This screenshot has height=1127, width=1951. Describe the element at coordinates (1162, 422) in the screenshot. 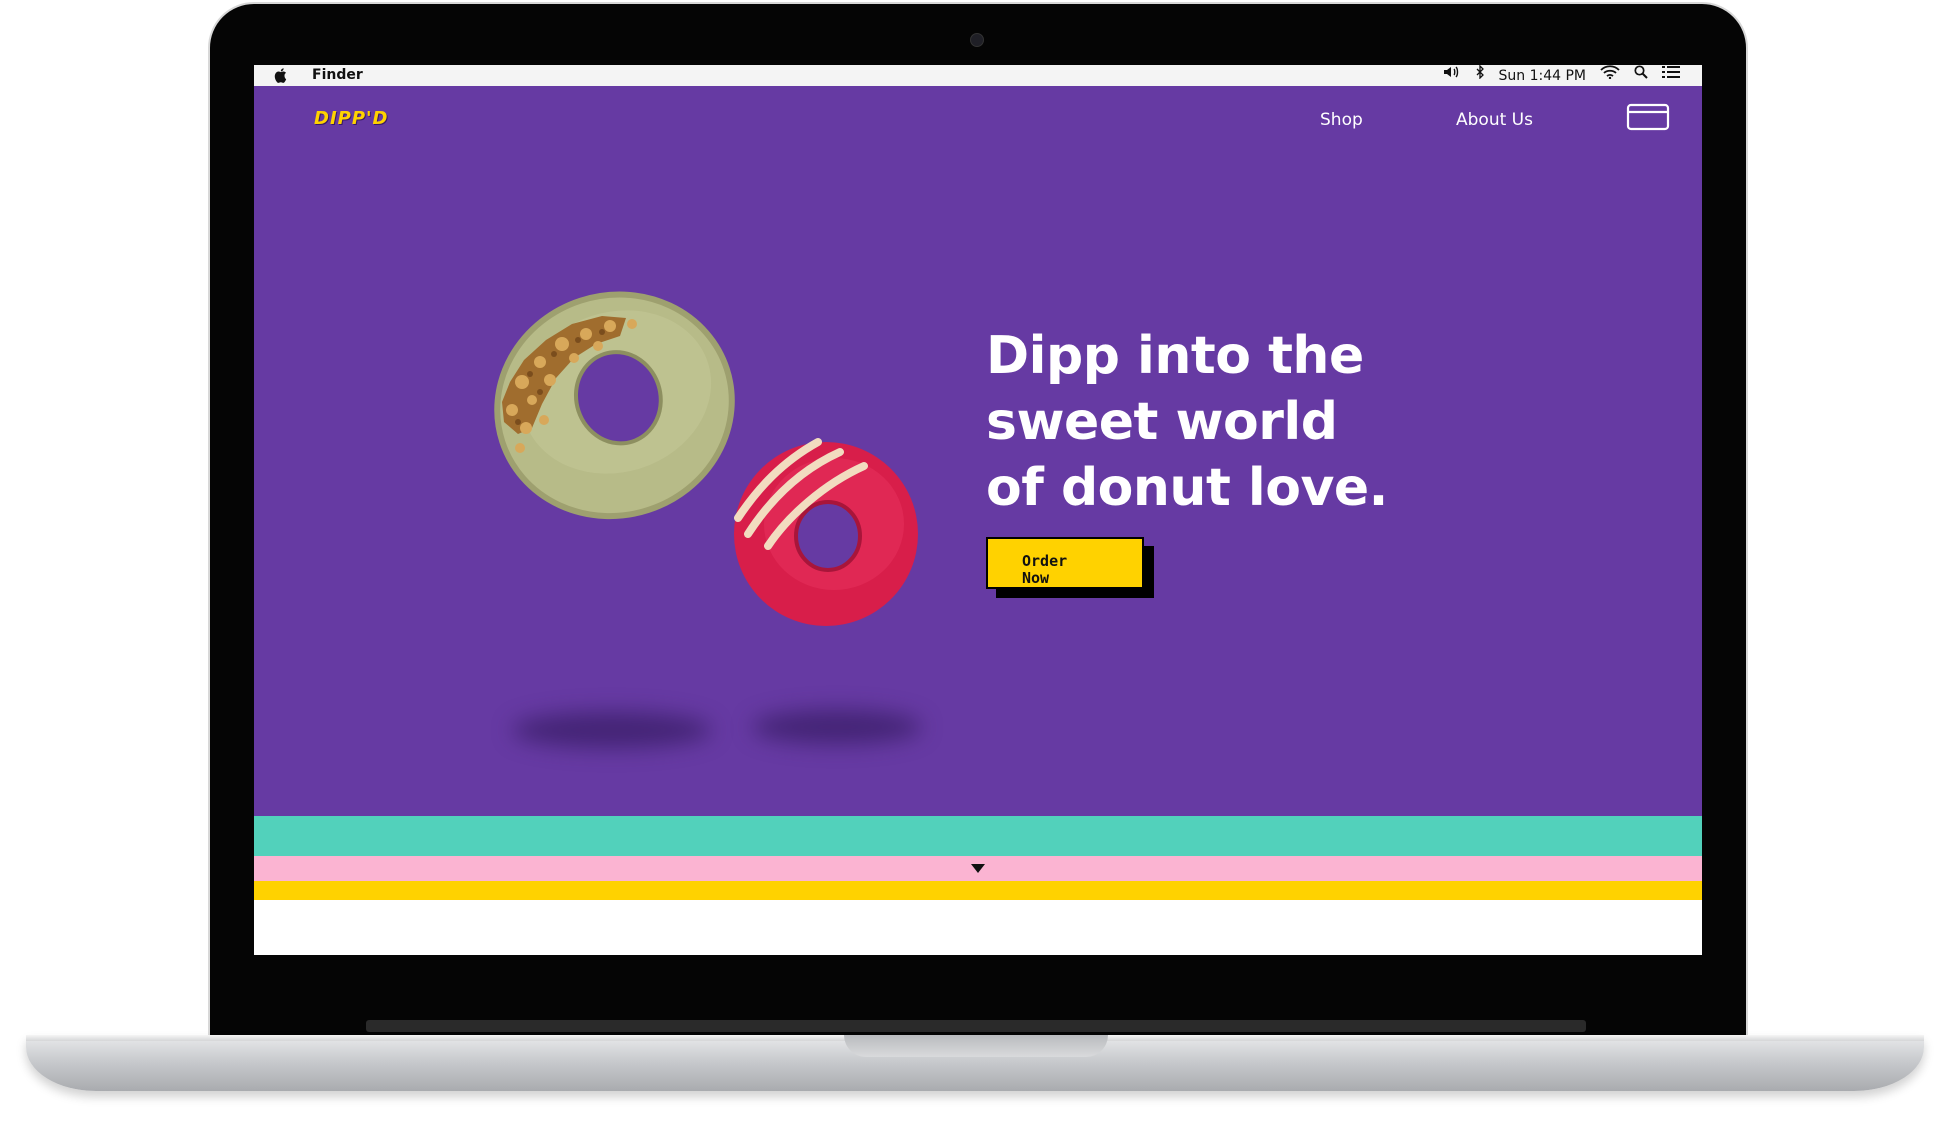

I see `headline-line-2: sweet world` at that location.